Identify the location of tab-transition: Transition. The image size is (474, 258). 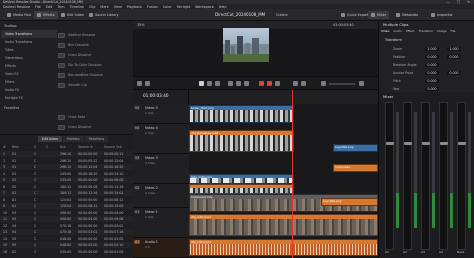
(426, 31).